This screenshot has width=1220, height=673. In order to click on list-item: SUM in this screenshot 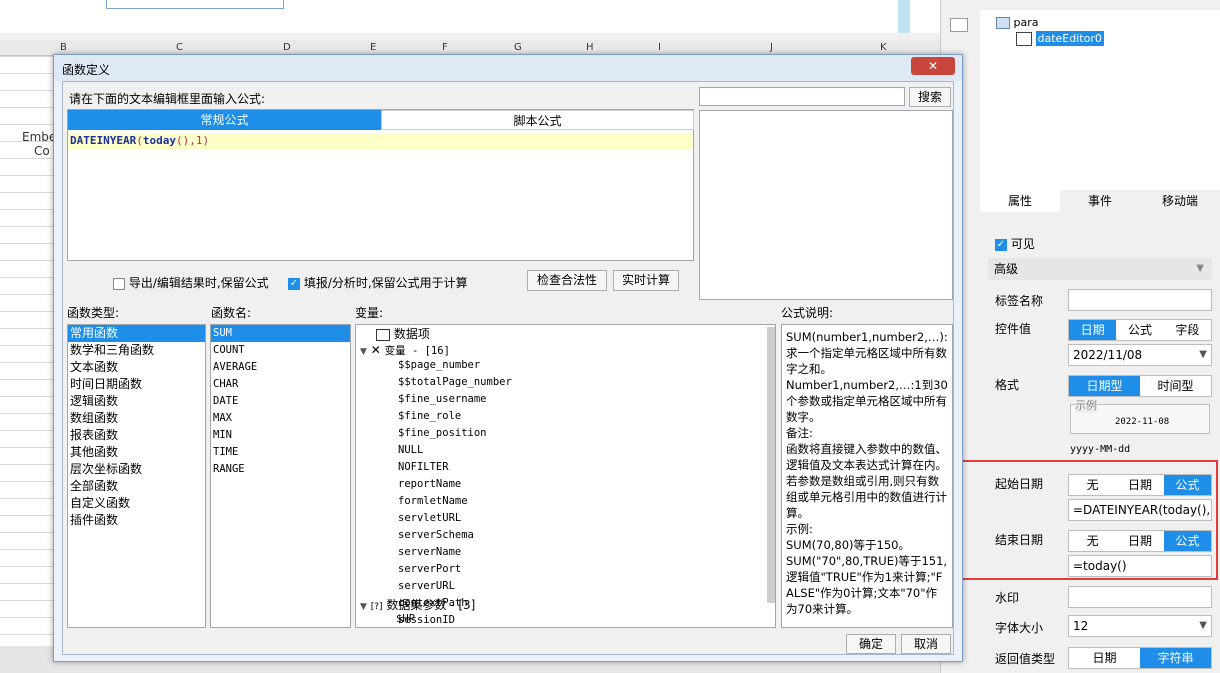, I will do `click(280, 333)`.